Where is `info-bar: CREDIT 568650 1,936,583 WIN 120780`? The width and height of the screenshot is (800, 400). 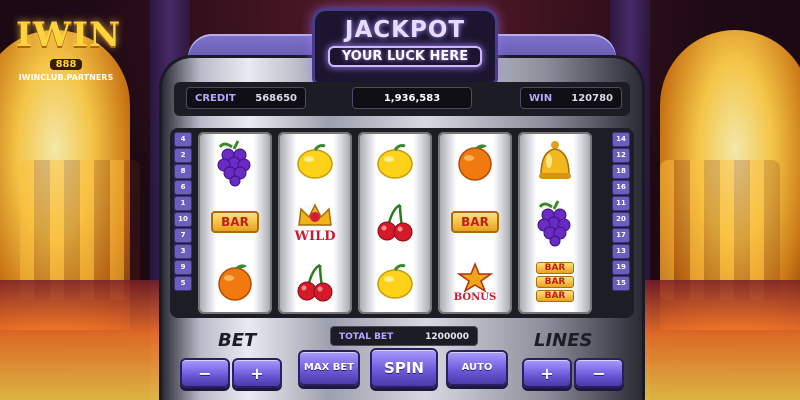
info-bar: CREDIT 568650 1,936,583 WIN 120780 is located at coordinates (402, 99).